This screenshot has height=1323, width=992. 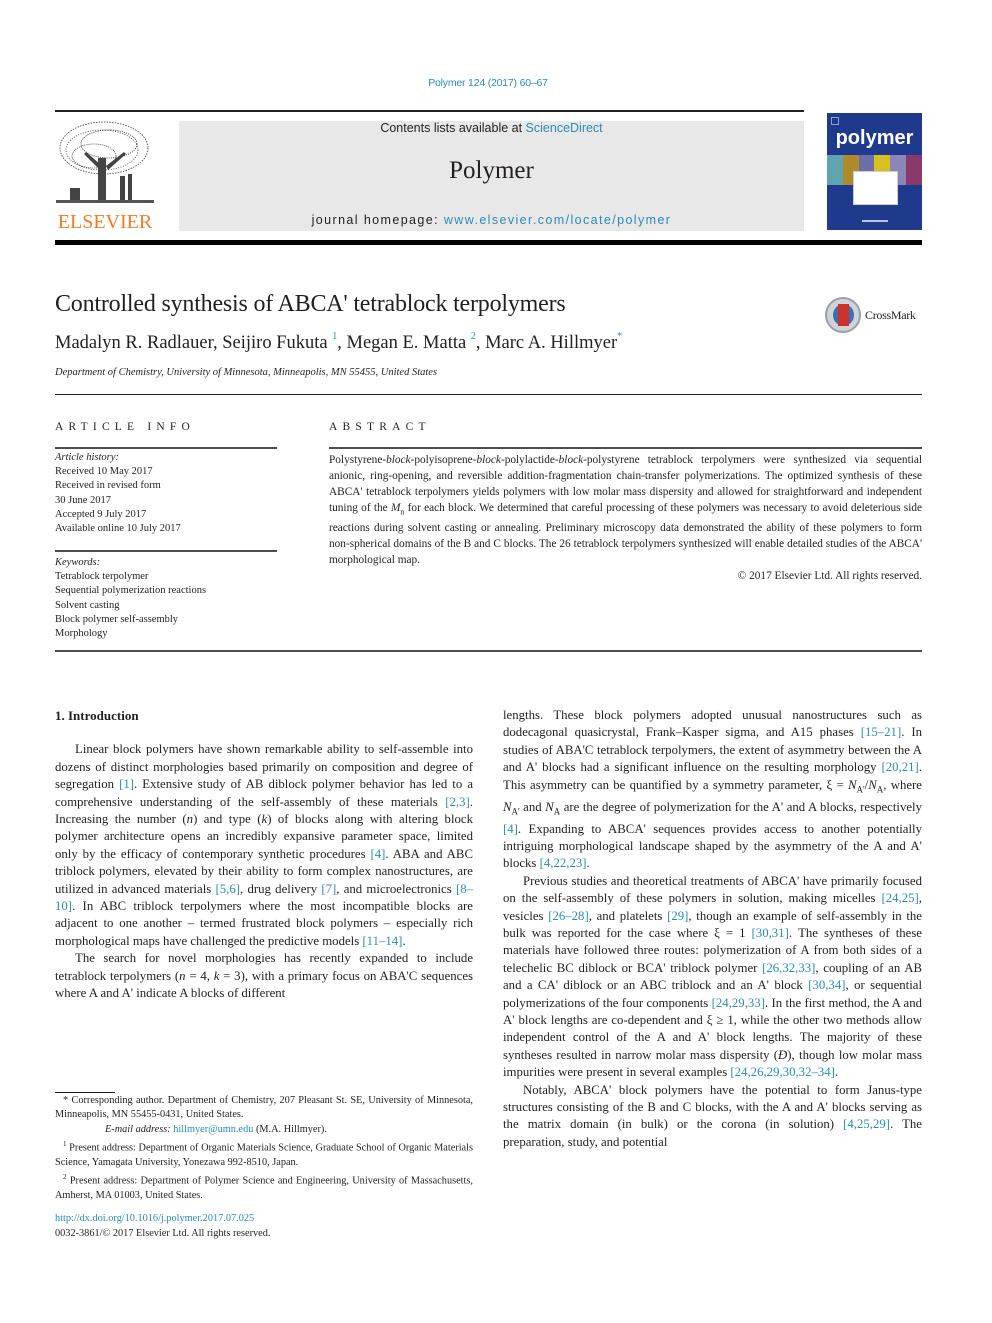 I want to click on header-thick-rule, so click(x=488, y=242).